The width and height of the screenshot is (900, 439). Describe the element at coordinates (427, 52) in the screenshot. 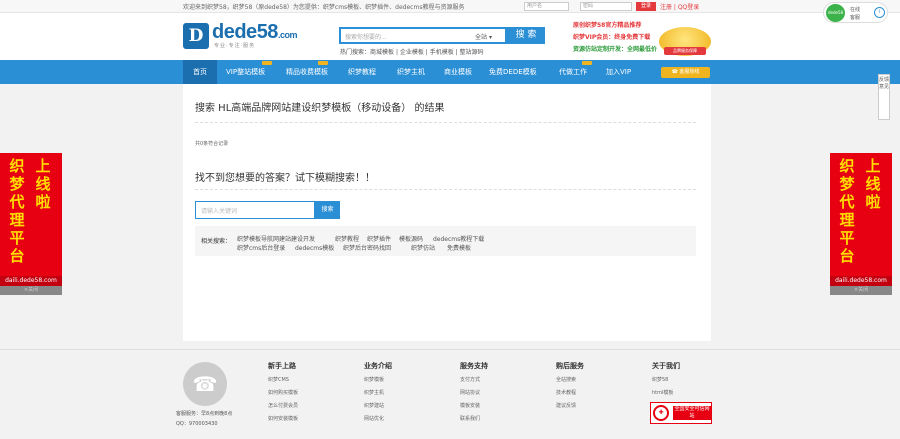

I see `hot-search-words: 商城模板 | 企业模板 | 手机模板 | 整站源码` at that location.